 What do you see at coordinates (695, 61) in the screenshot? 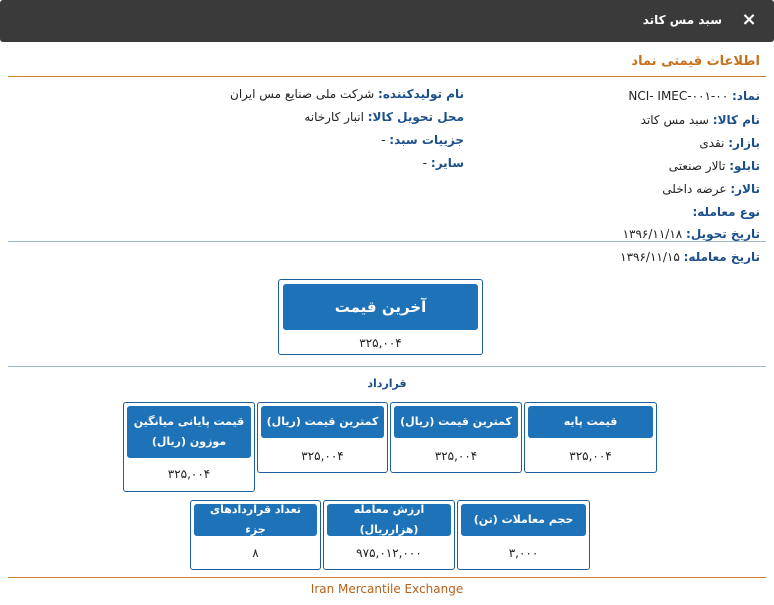
I see `section-title: اطلاعات قیمتی نماد` at bounding box center [695, 61].